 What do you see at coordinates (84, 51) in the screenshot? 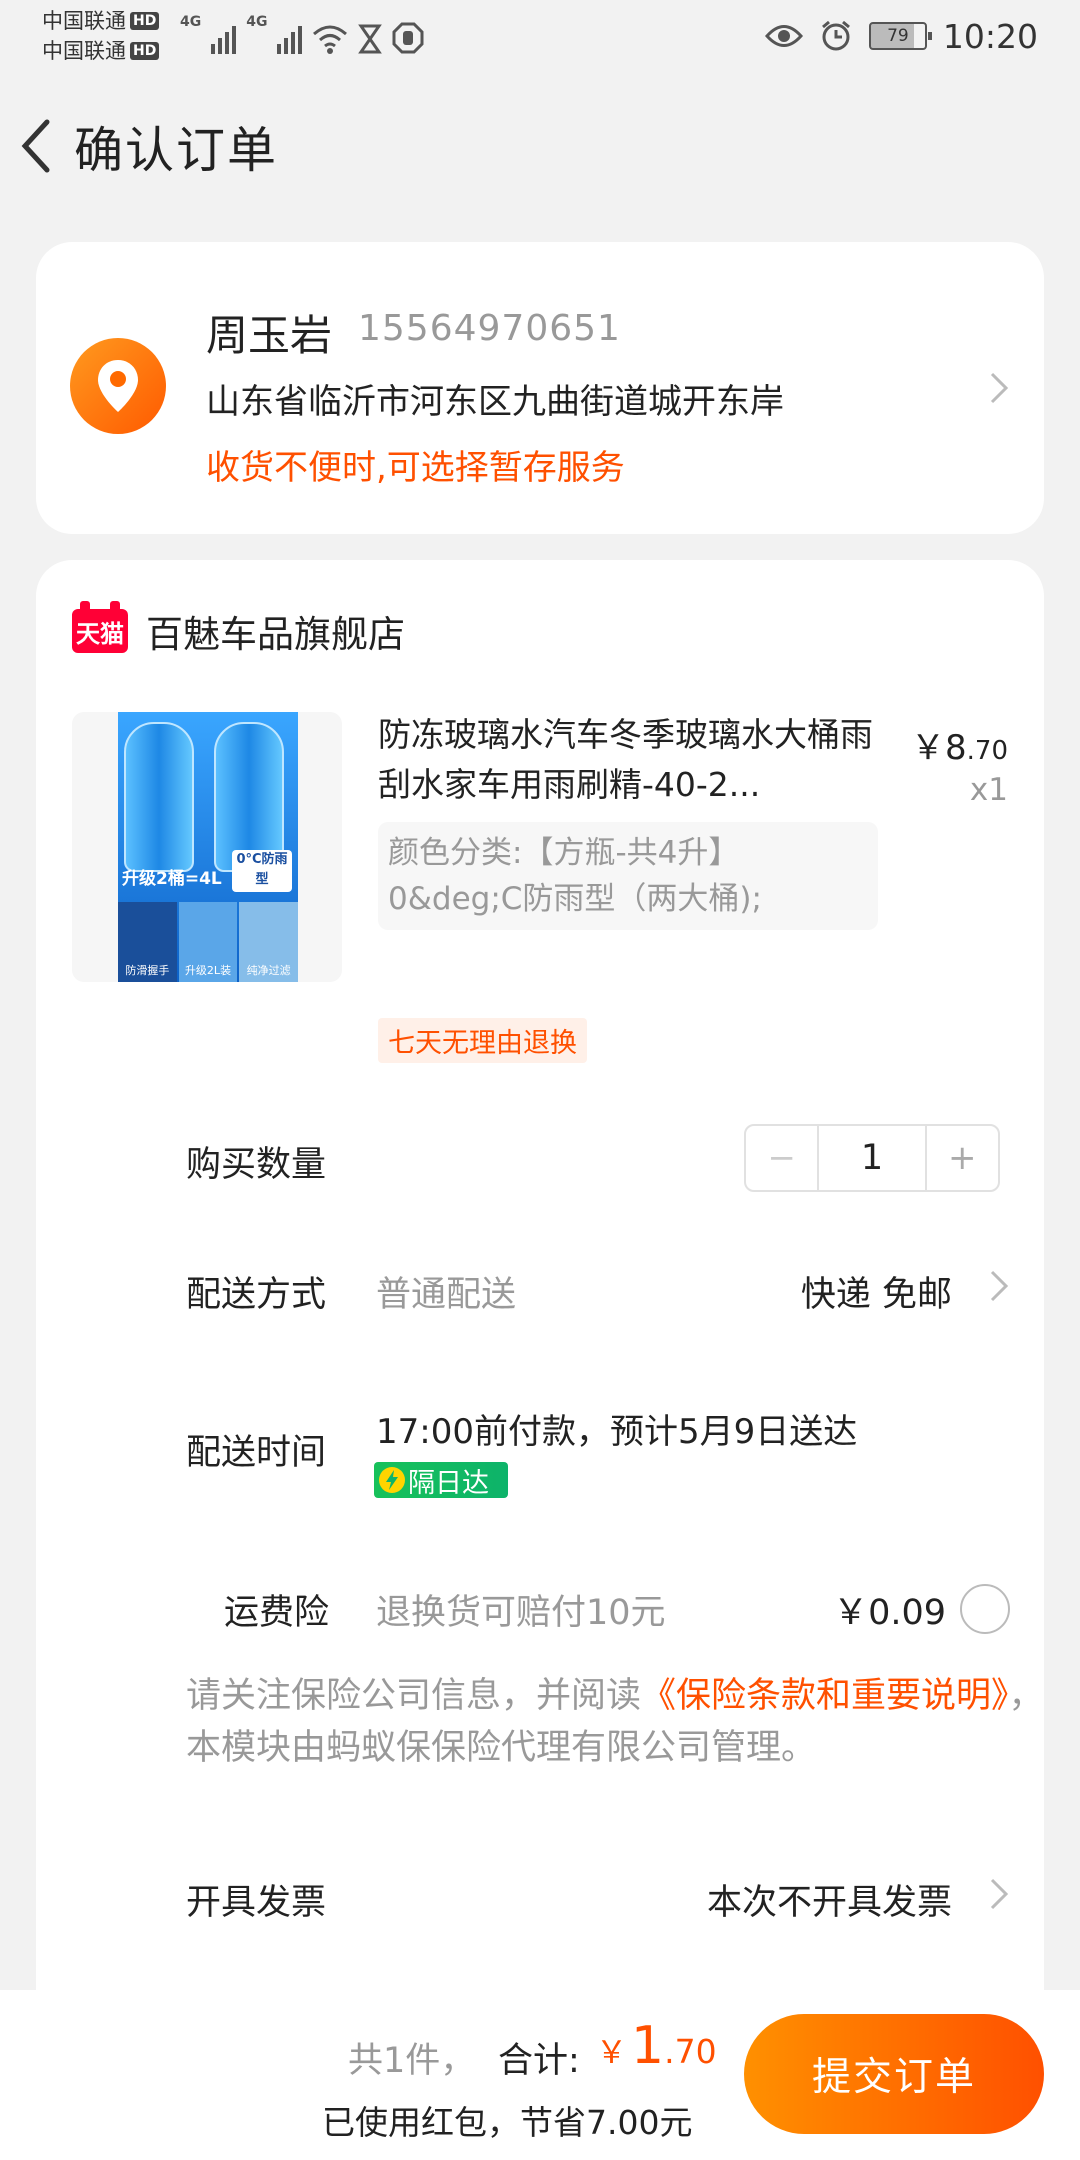
I see `carrier-2: 中国联通` at bounding box center [84, 51].